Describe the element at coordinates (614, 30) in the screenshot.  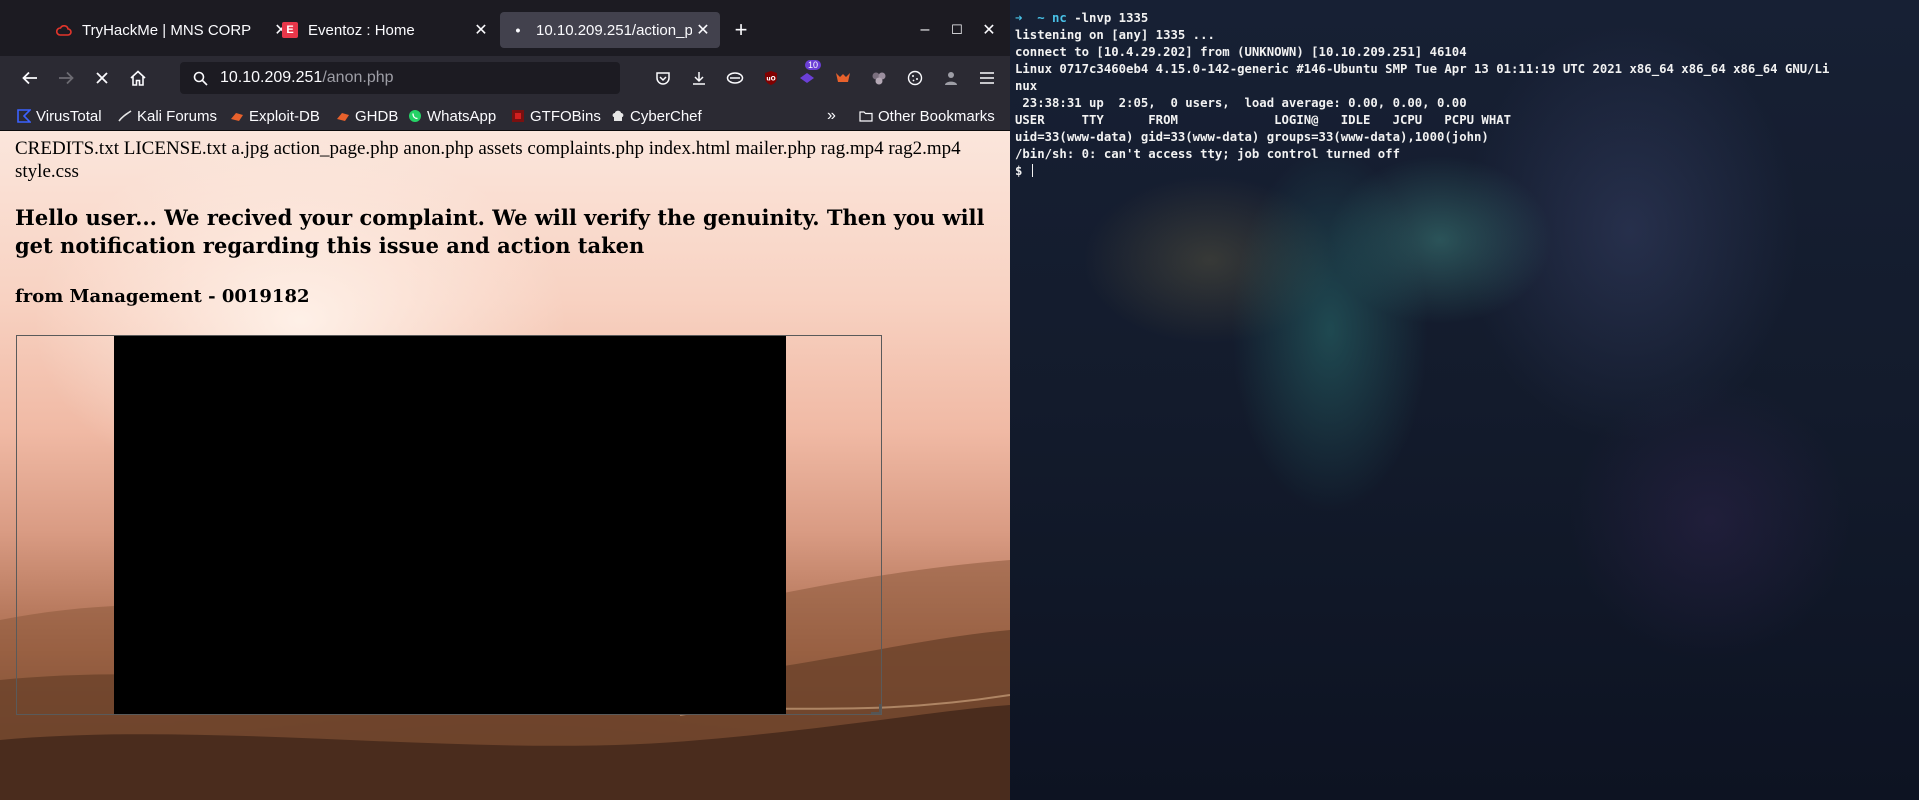
I see `tab-title: 10.10.209.251/action_page.php` at that location.